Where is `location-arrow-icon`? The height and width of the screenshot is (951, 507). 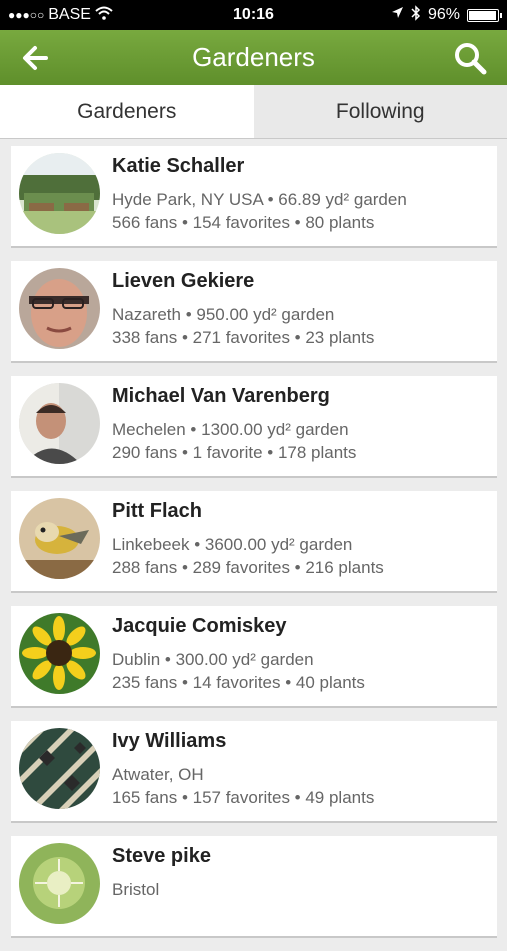 location-arrow-icon is located at coordinates (397, 15).